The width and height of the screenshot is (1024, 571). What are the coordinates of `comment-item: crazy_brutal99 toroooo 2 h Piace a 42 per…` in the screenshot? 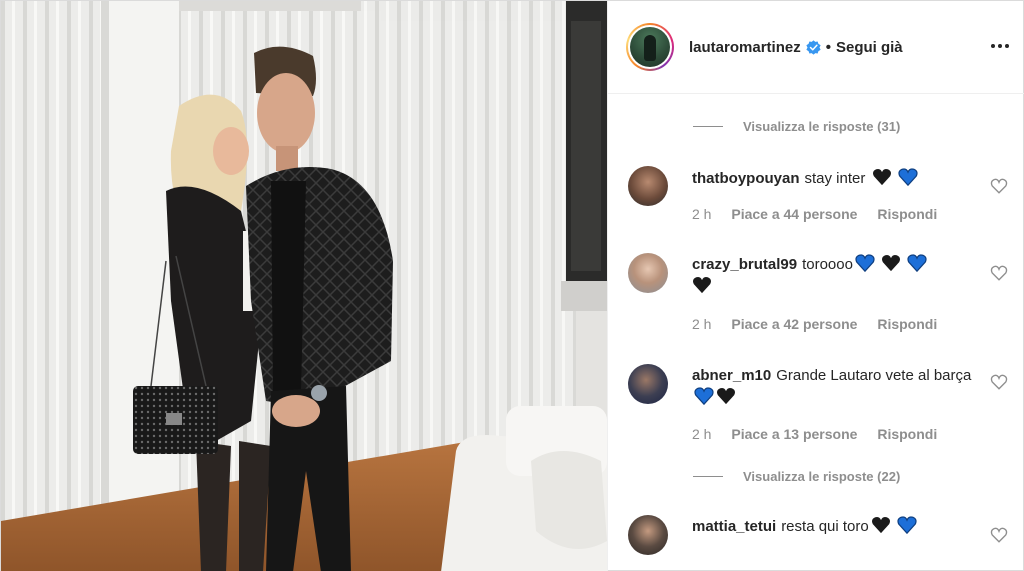 It's located at (818, 293).